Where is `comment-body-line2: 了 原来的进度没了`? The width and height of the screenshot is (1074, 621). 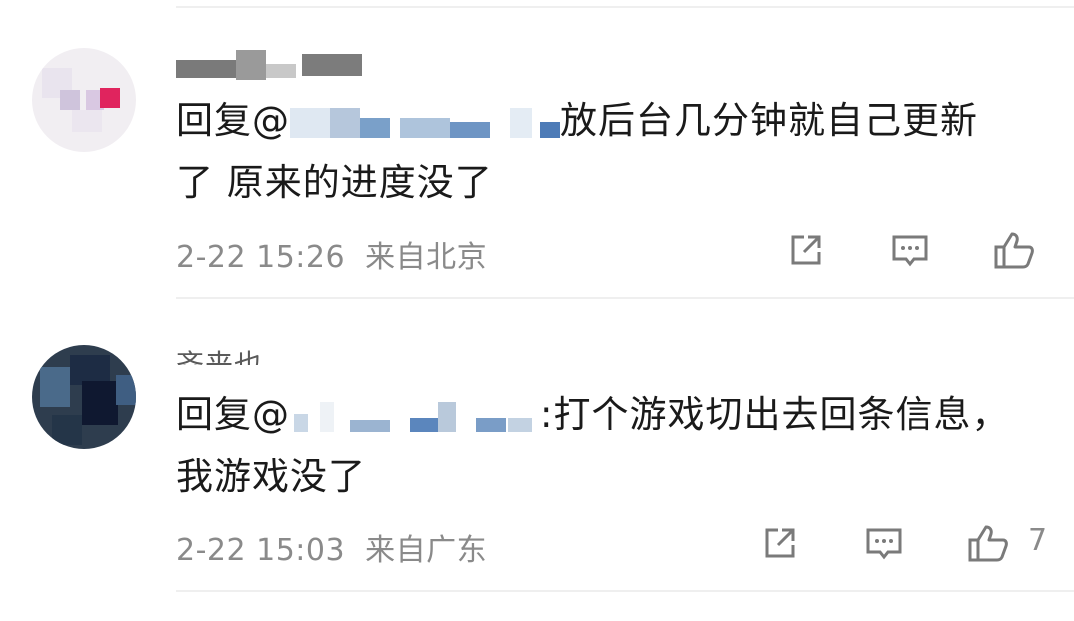 comment-body-line2: 了 原来的进度没了 is located at coordinates (334, 182).